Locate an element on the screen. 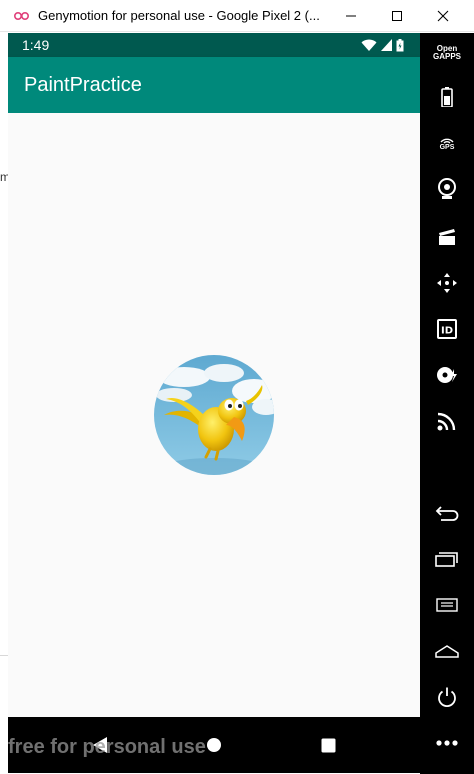 This screenshot has width=474, height=774. app-bar: PaintPractice is located at coordinates (214, 85).